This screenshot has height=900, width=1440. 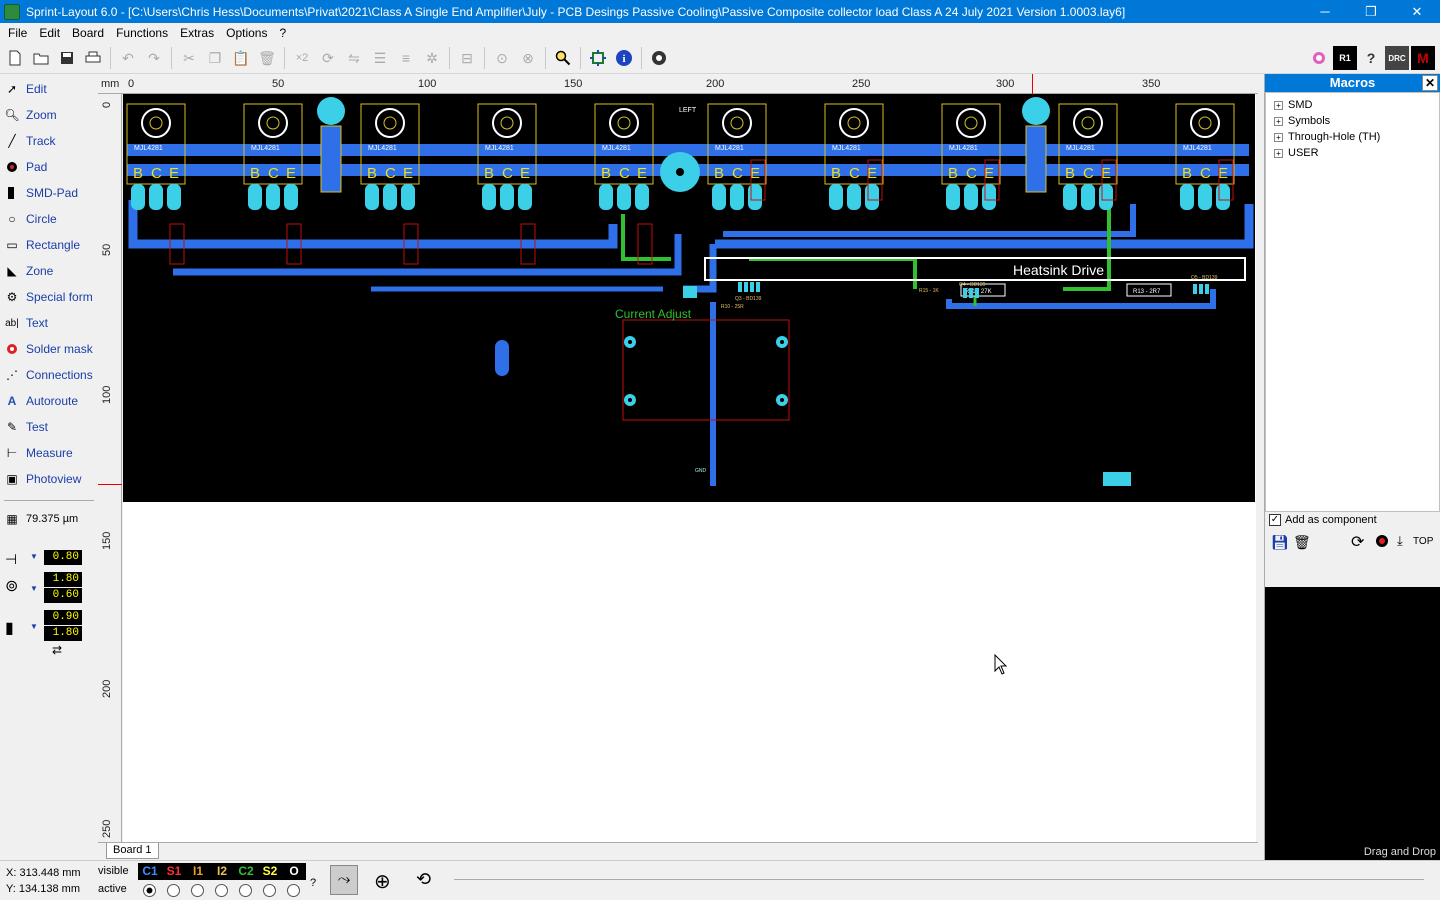 What do you see at coordinates (282, 33) in the screenshot?
I see `menu-help: ?` at bounding box center [282, 33].